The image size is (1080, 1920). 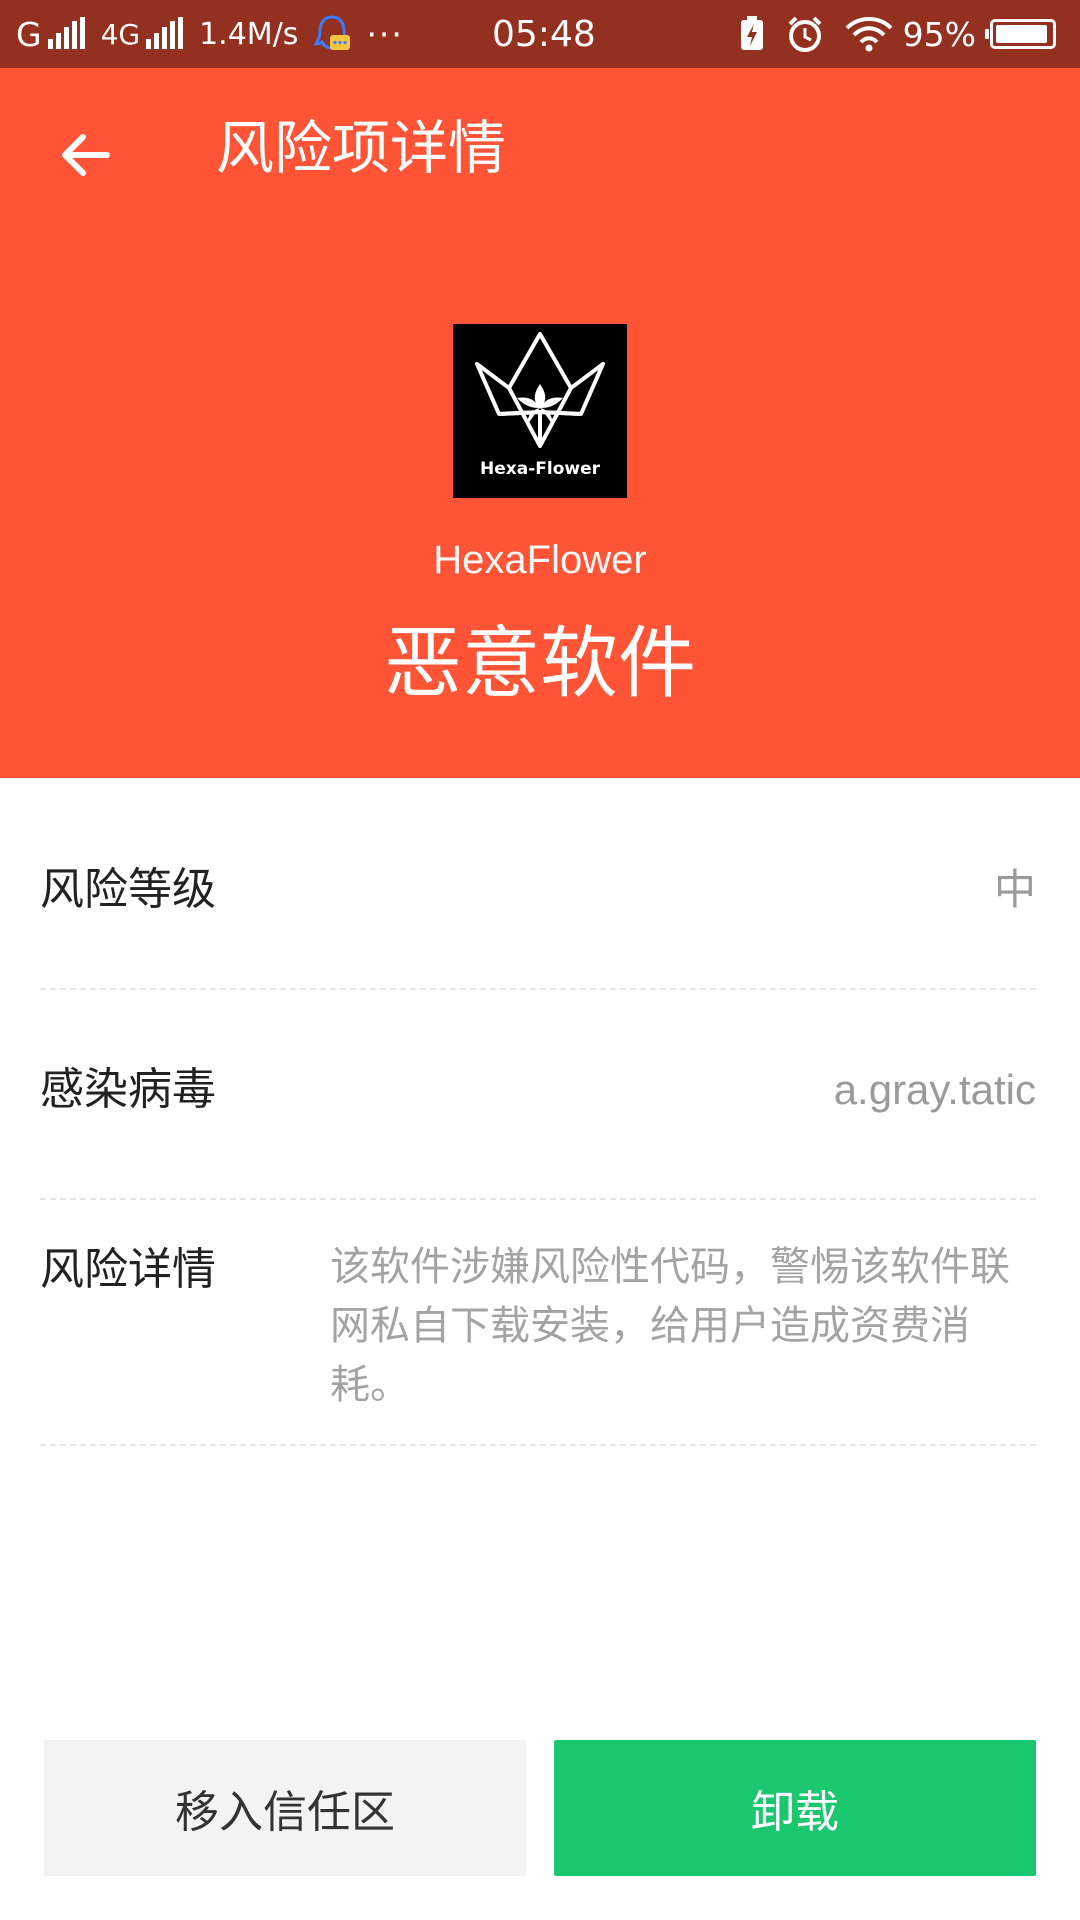 What do you see at coordinates (540, 405) in the screenshot?
I see `hexaflower-logo-icon: Hexa-Flower` at bounding box center [540, 405].